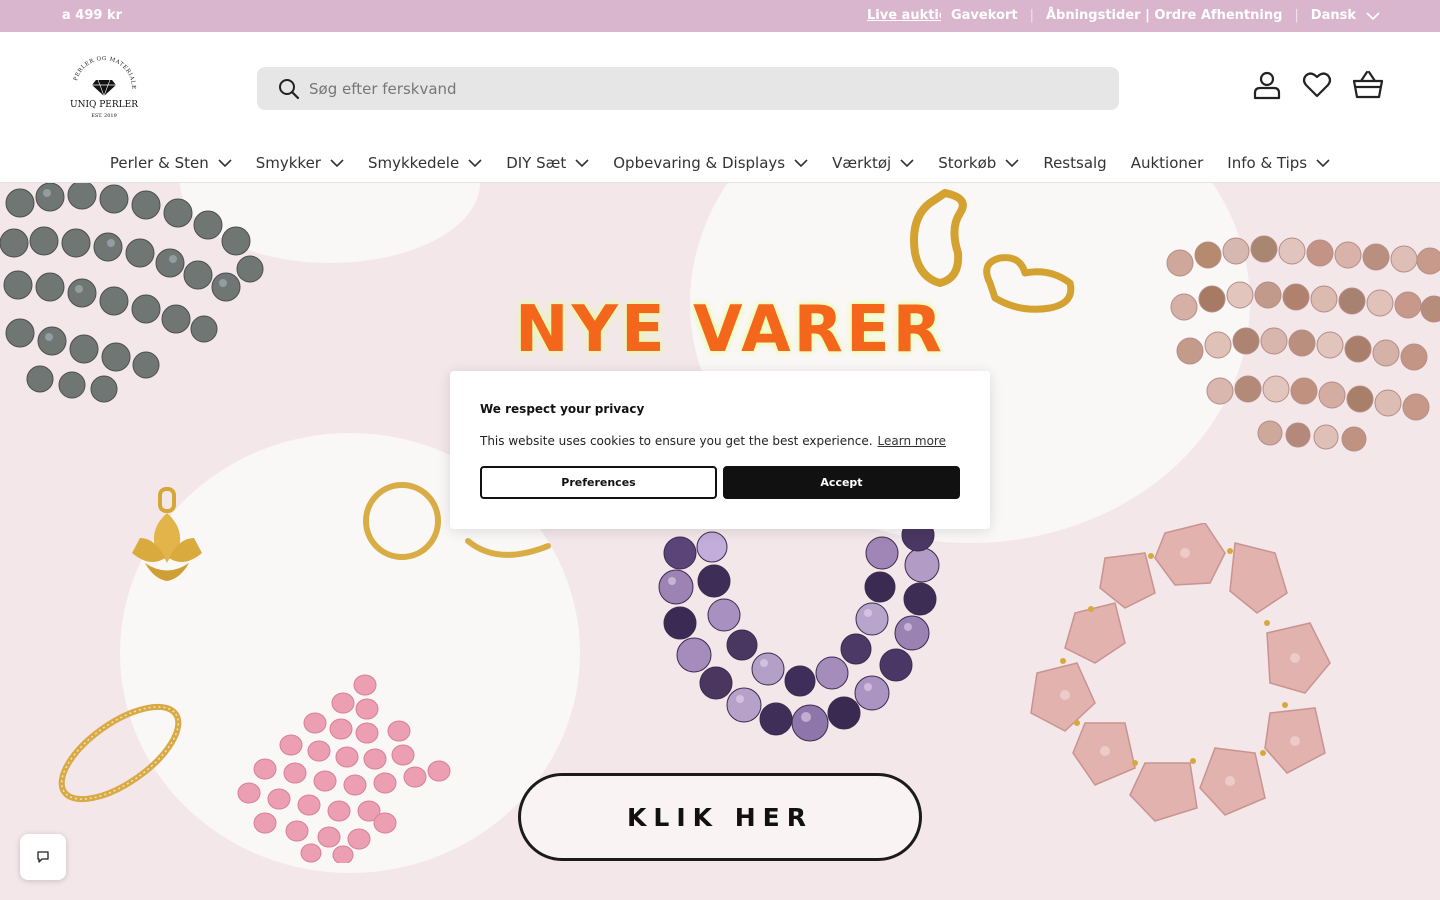 The height and width of the screenshot is (900, 1440). What do you see at coordinates (1164, 15) in the screenshot?
I see `opening-hours-link: Åbningstider | Ordre Afhentning` at bounding box center [1164, 15].